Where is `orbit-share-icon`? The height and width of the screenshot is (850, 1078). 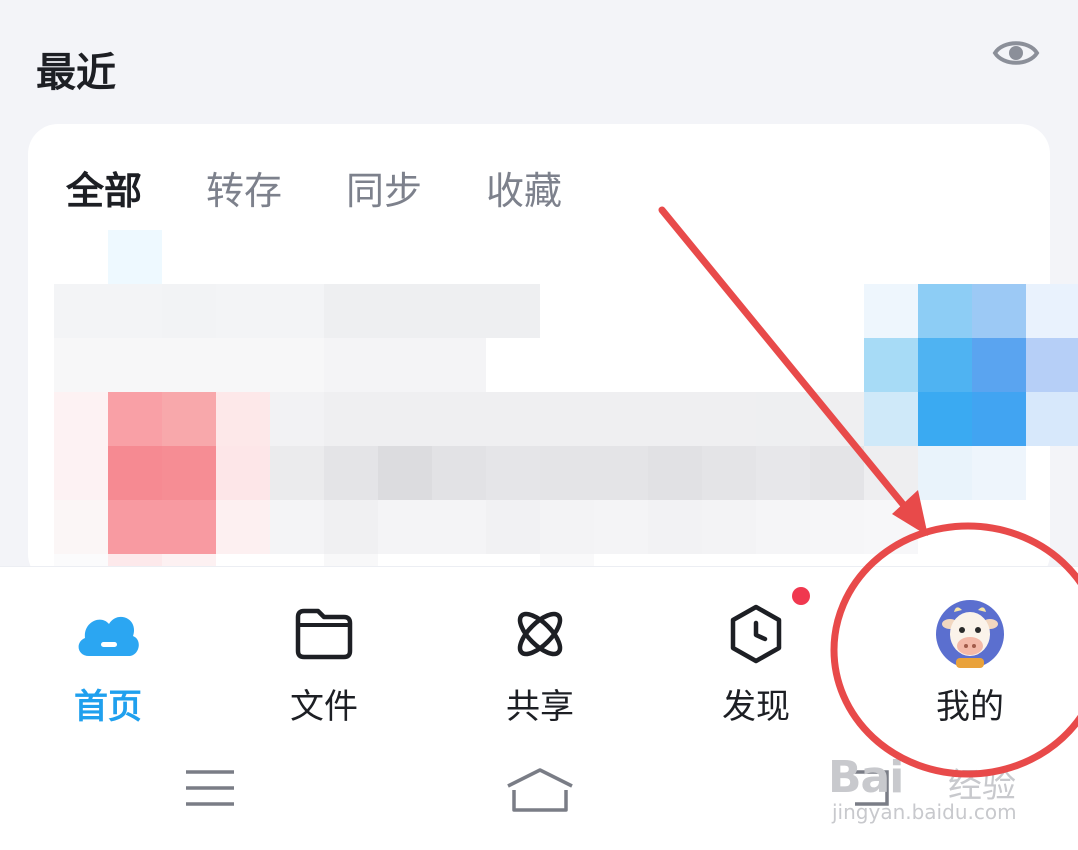
orbit-share-icon is located at coordinates (540, 634).